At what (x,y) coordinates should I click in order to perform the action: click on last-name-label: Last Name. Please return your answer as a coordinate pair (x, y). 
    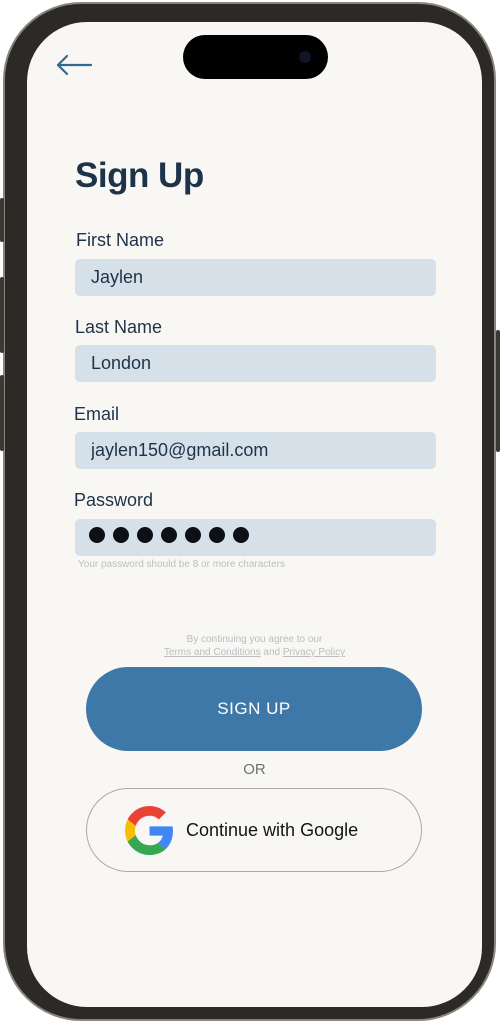
    Looking at the image, I should click on (119, 327).